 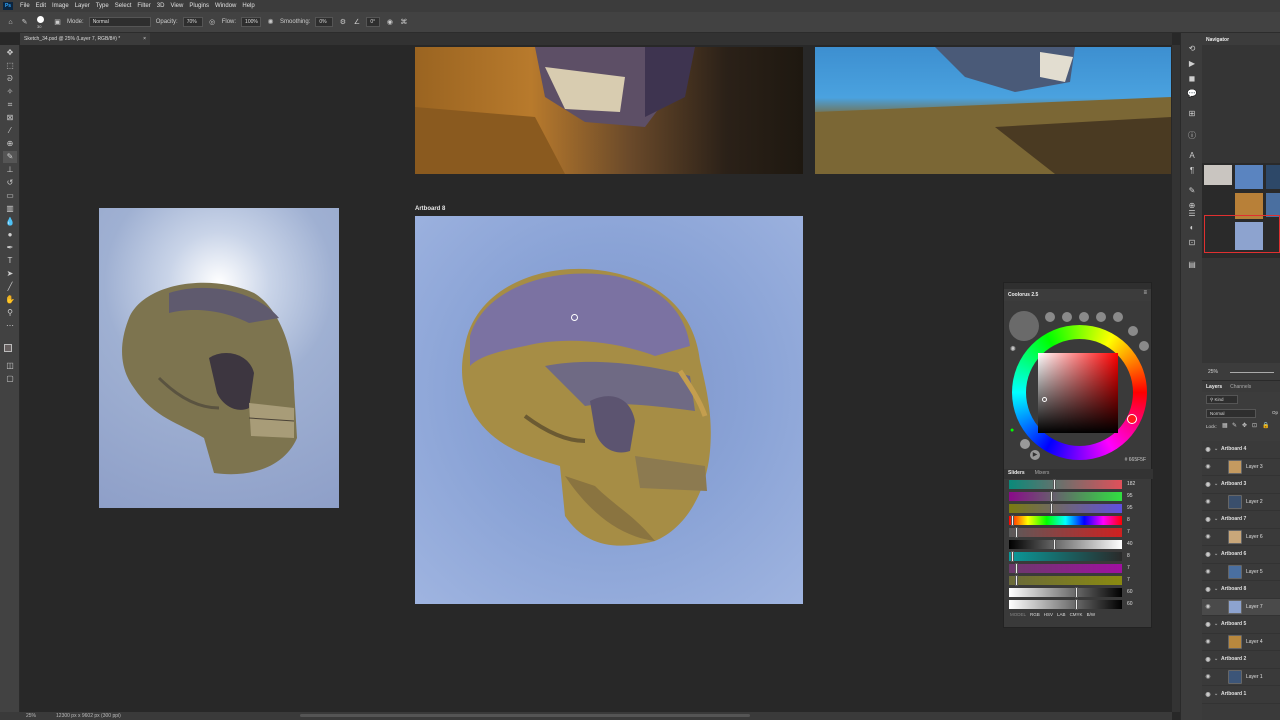 I want to click on brush-tool-icon-active: ✎, so click(x=10, y=157).